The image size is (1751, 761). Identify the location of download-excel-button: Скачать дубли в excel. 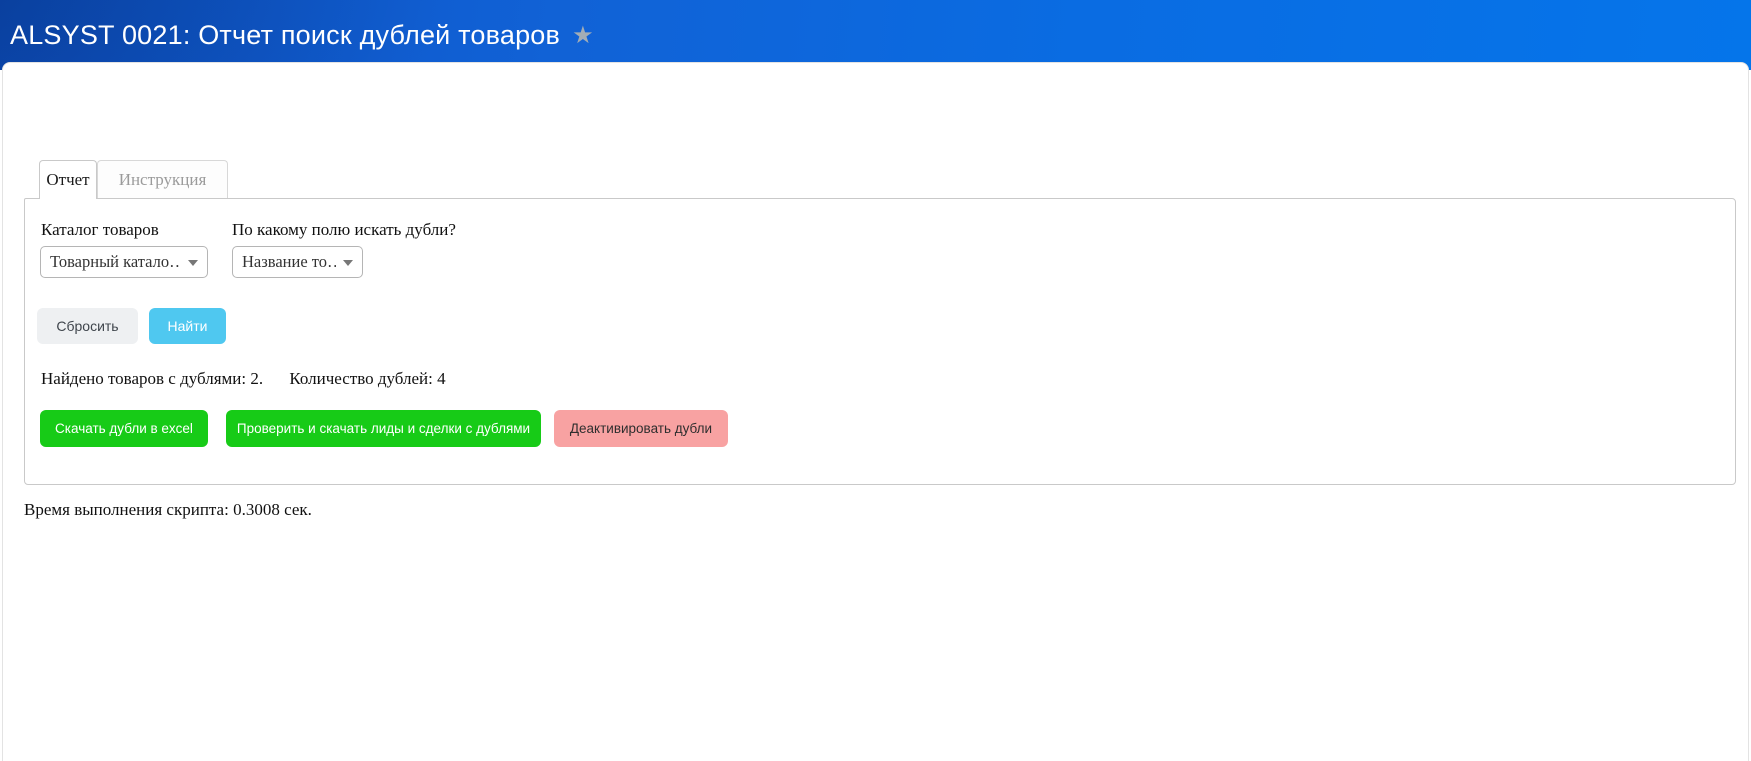
(124, 428).